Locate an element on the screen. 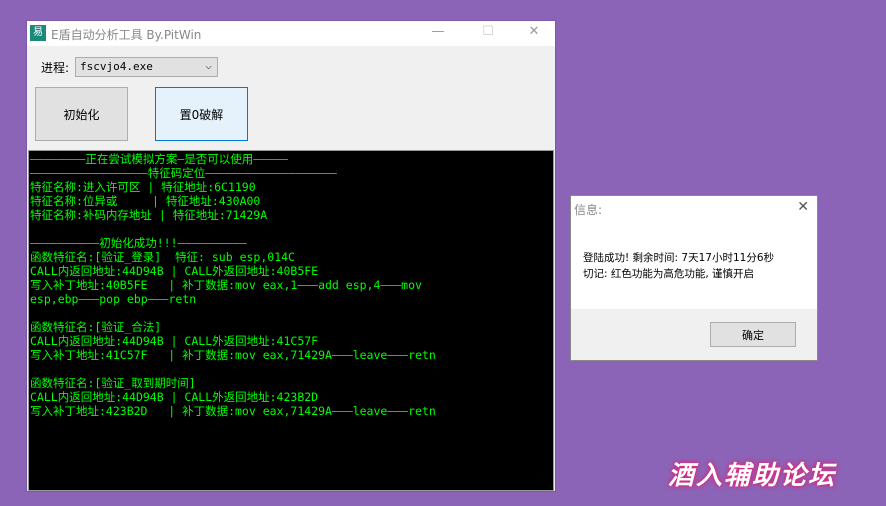 This screenshot has width=886, height=506. process-value: fscvjo4.exe is located at coordinates (116, 66).